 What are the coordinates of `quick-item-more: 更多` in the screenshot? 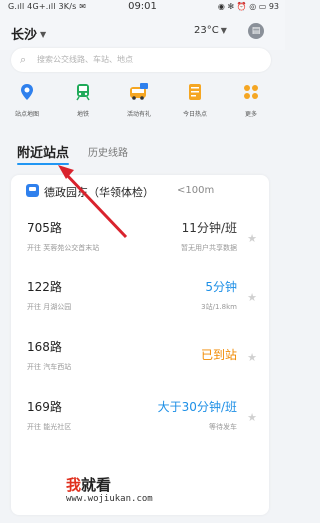 It's located at (251, 99).